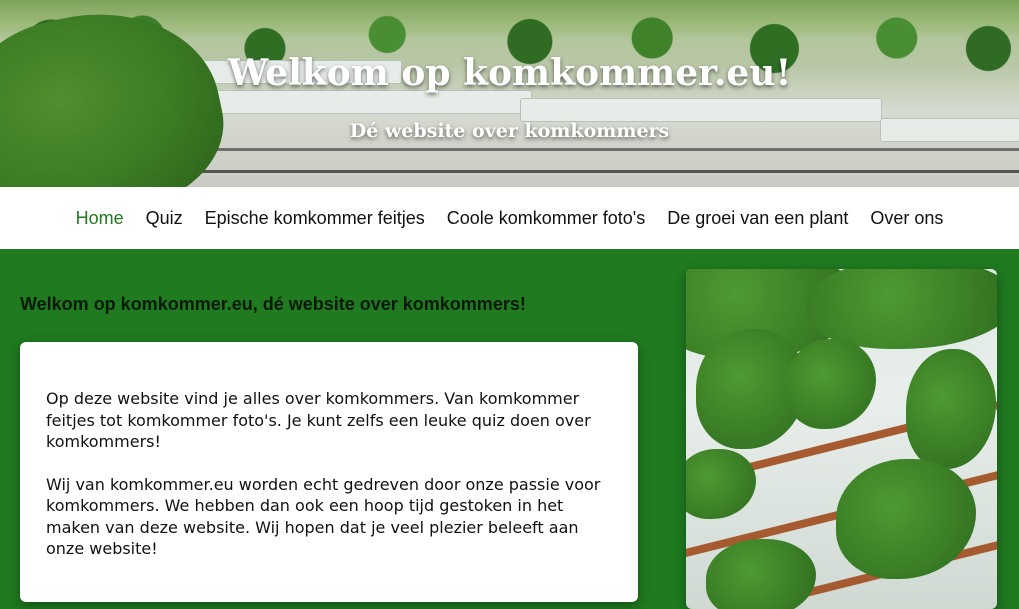 Image resolution: width=1019 pixels, height=609 pixels. What do you see at coordinates (701, 110) in the screenshot?
I see `grow-trough` at bounding box center [701, 110].